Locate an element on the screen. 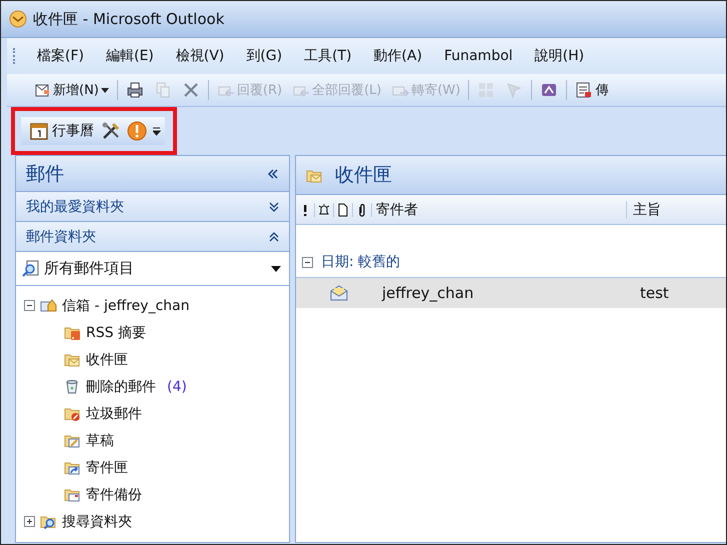 This screenshot has width=727, height=545. toolbar-button: 傳 is located at coordinates (591, 90).